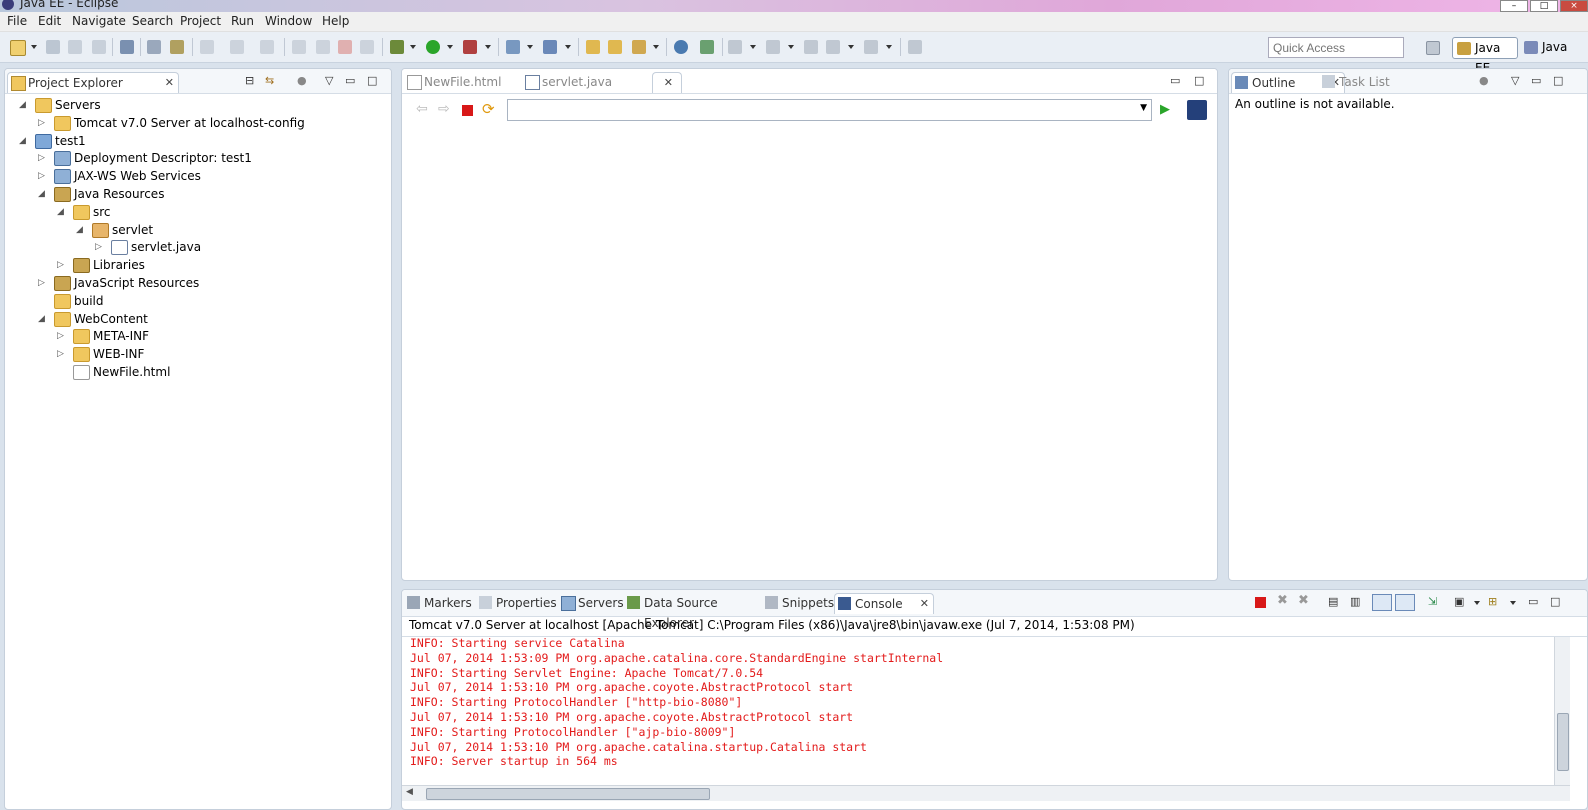 This screenshot has height=810, width=1588. Describe the element at coordinates (1143, 108) in the screenshot. I see `chevron-down-icon: ▼` at that location.